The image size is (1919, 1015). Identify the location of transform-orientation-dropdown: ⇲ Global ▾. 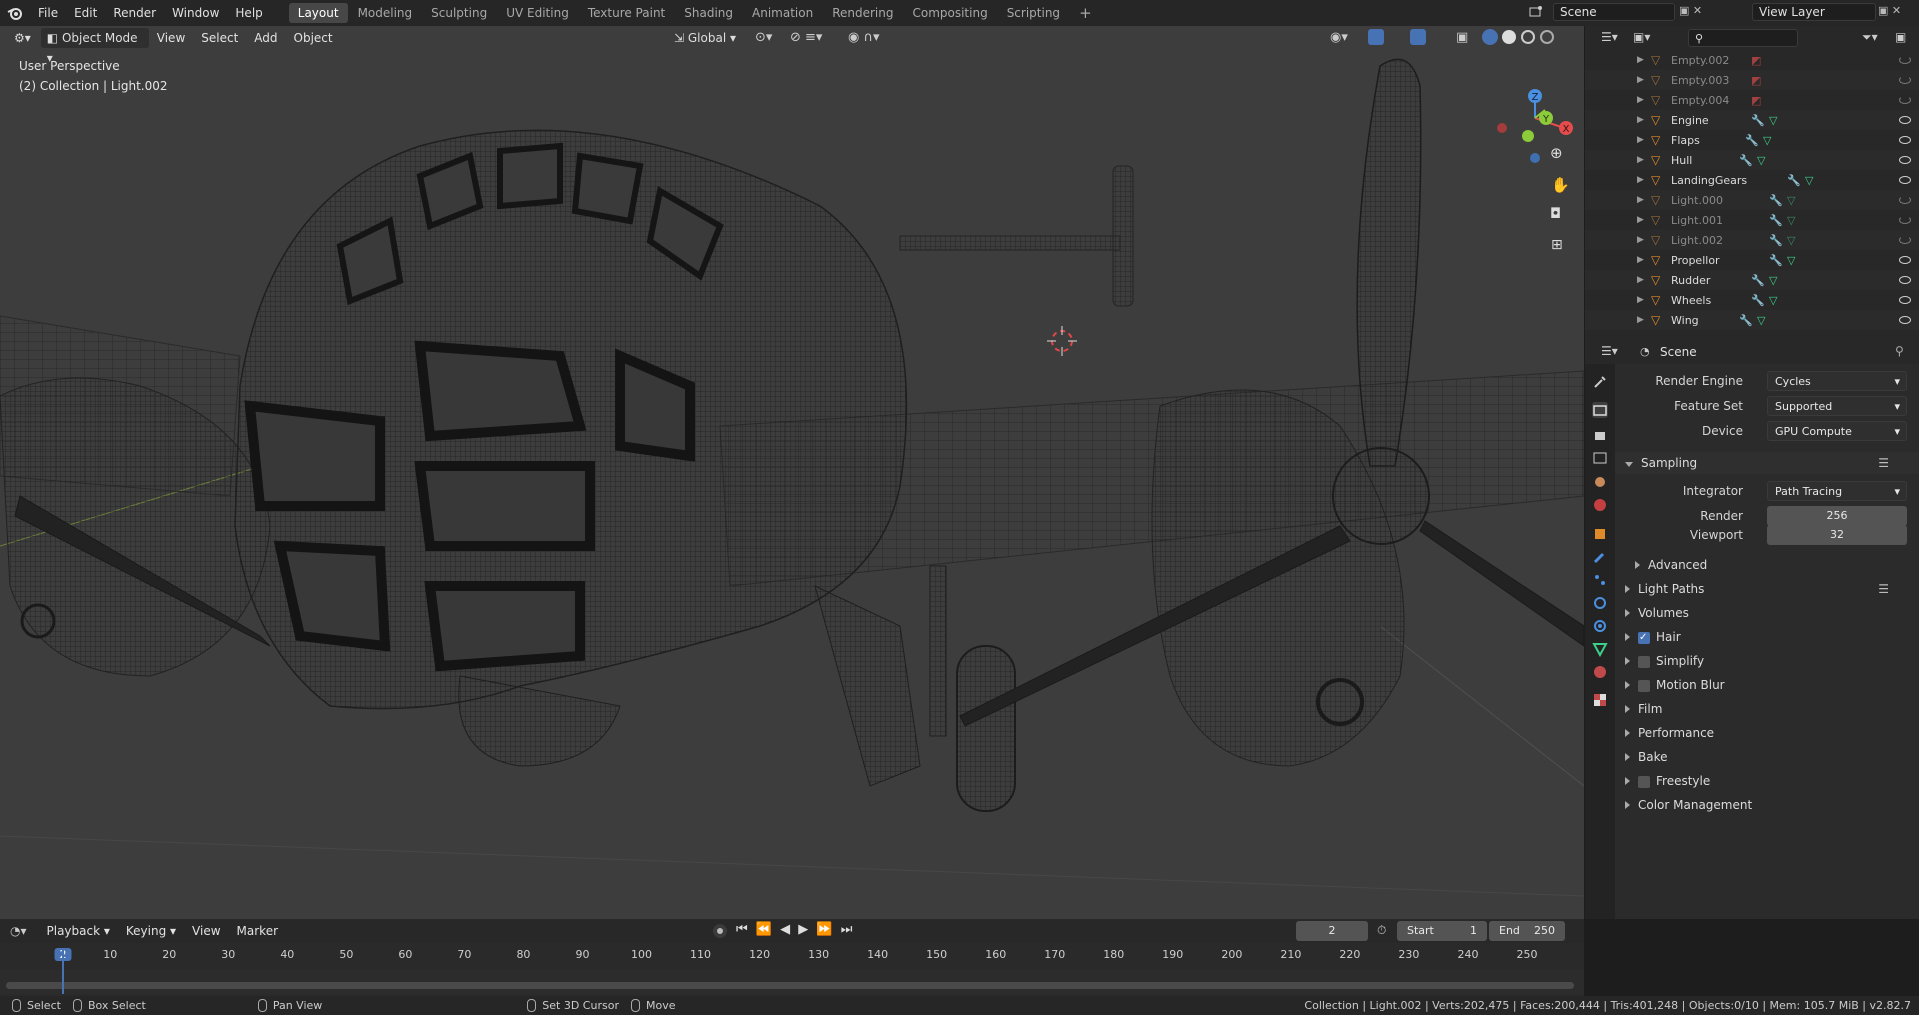
(705, 38).